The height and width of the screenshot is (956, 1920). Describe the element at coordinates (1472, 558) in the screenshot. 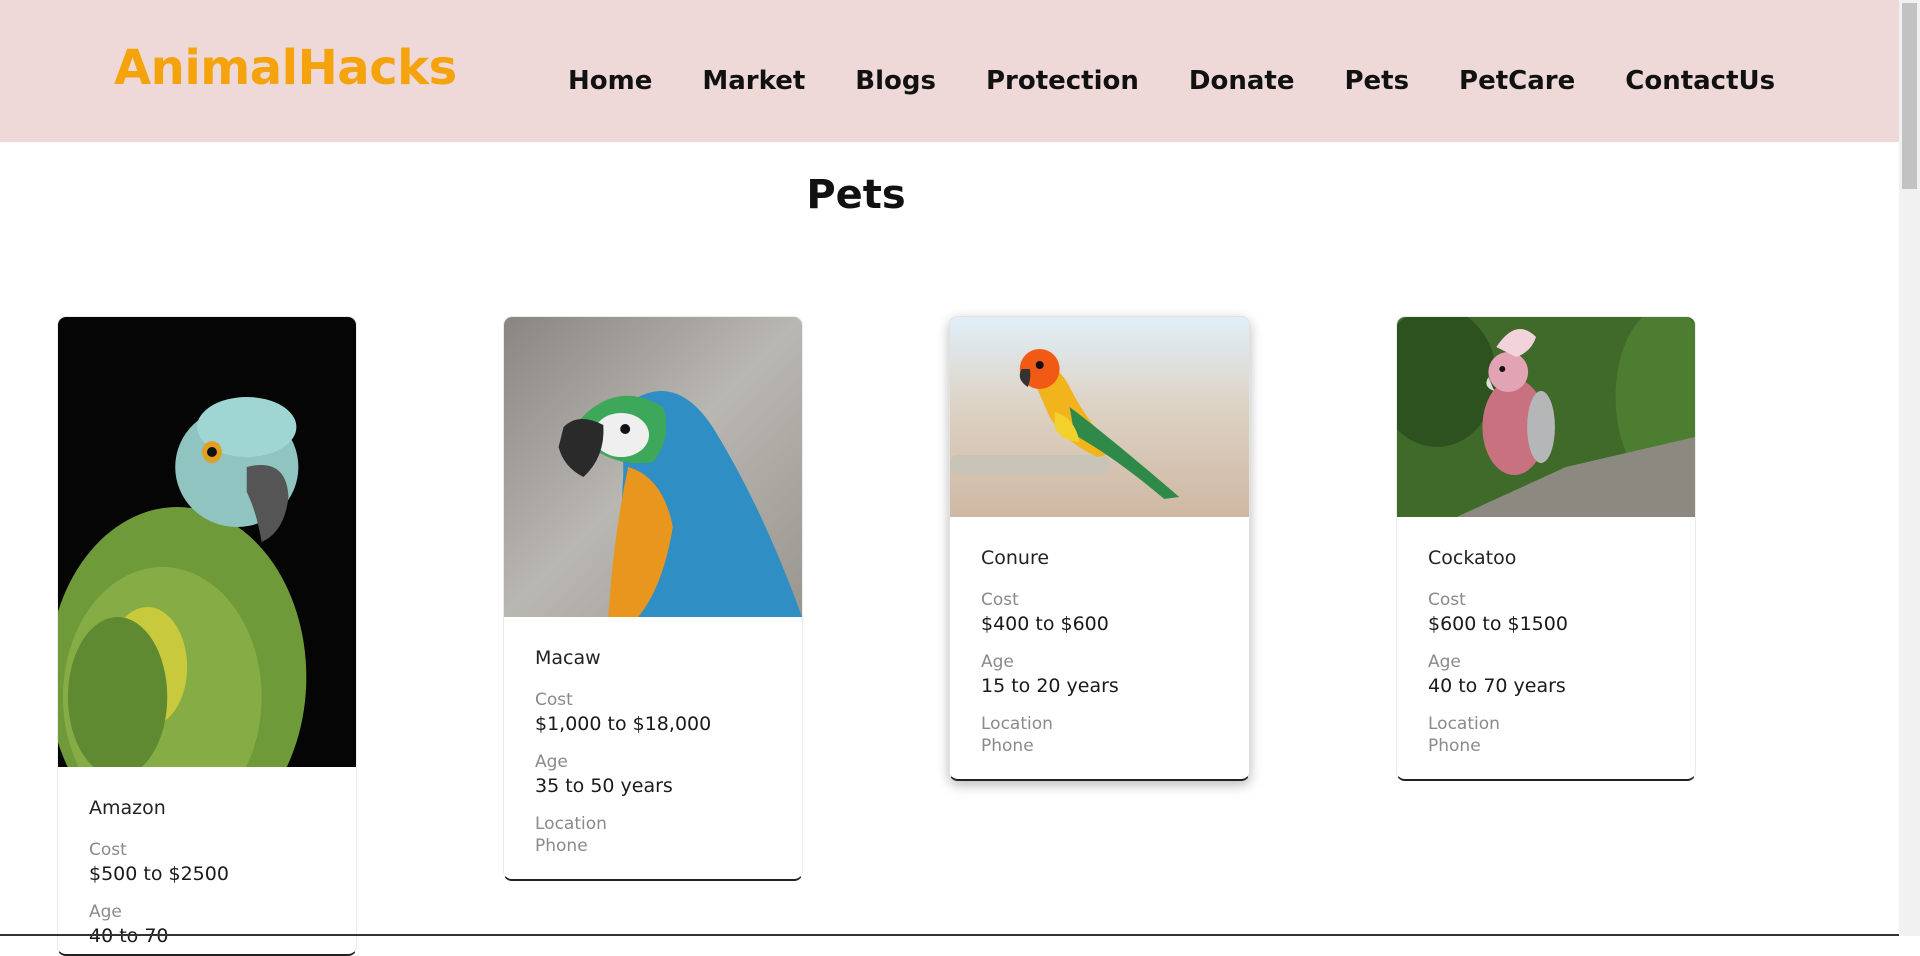

I see `pet-name: Cockatoo` at that location.